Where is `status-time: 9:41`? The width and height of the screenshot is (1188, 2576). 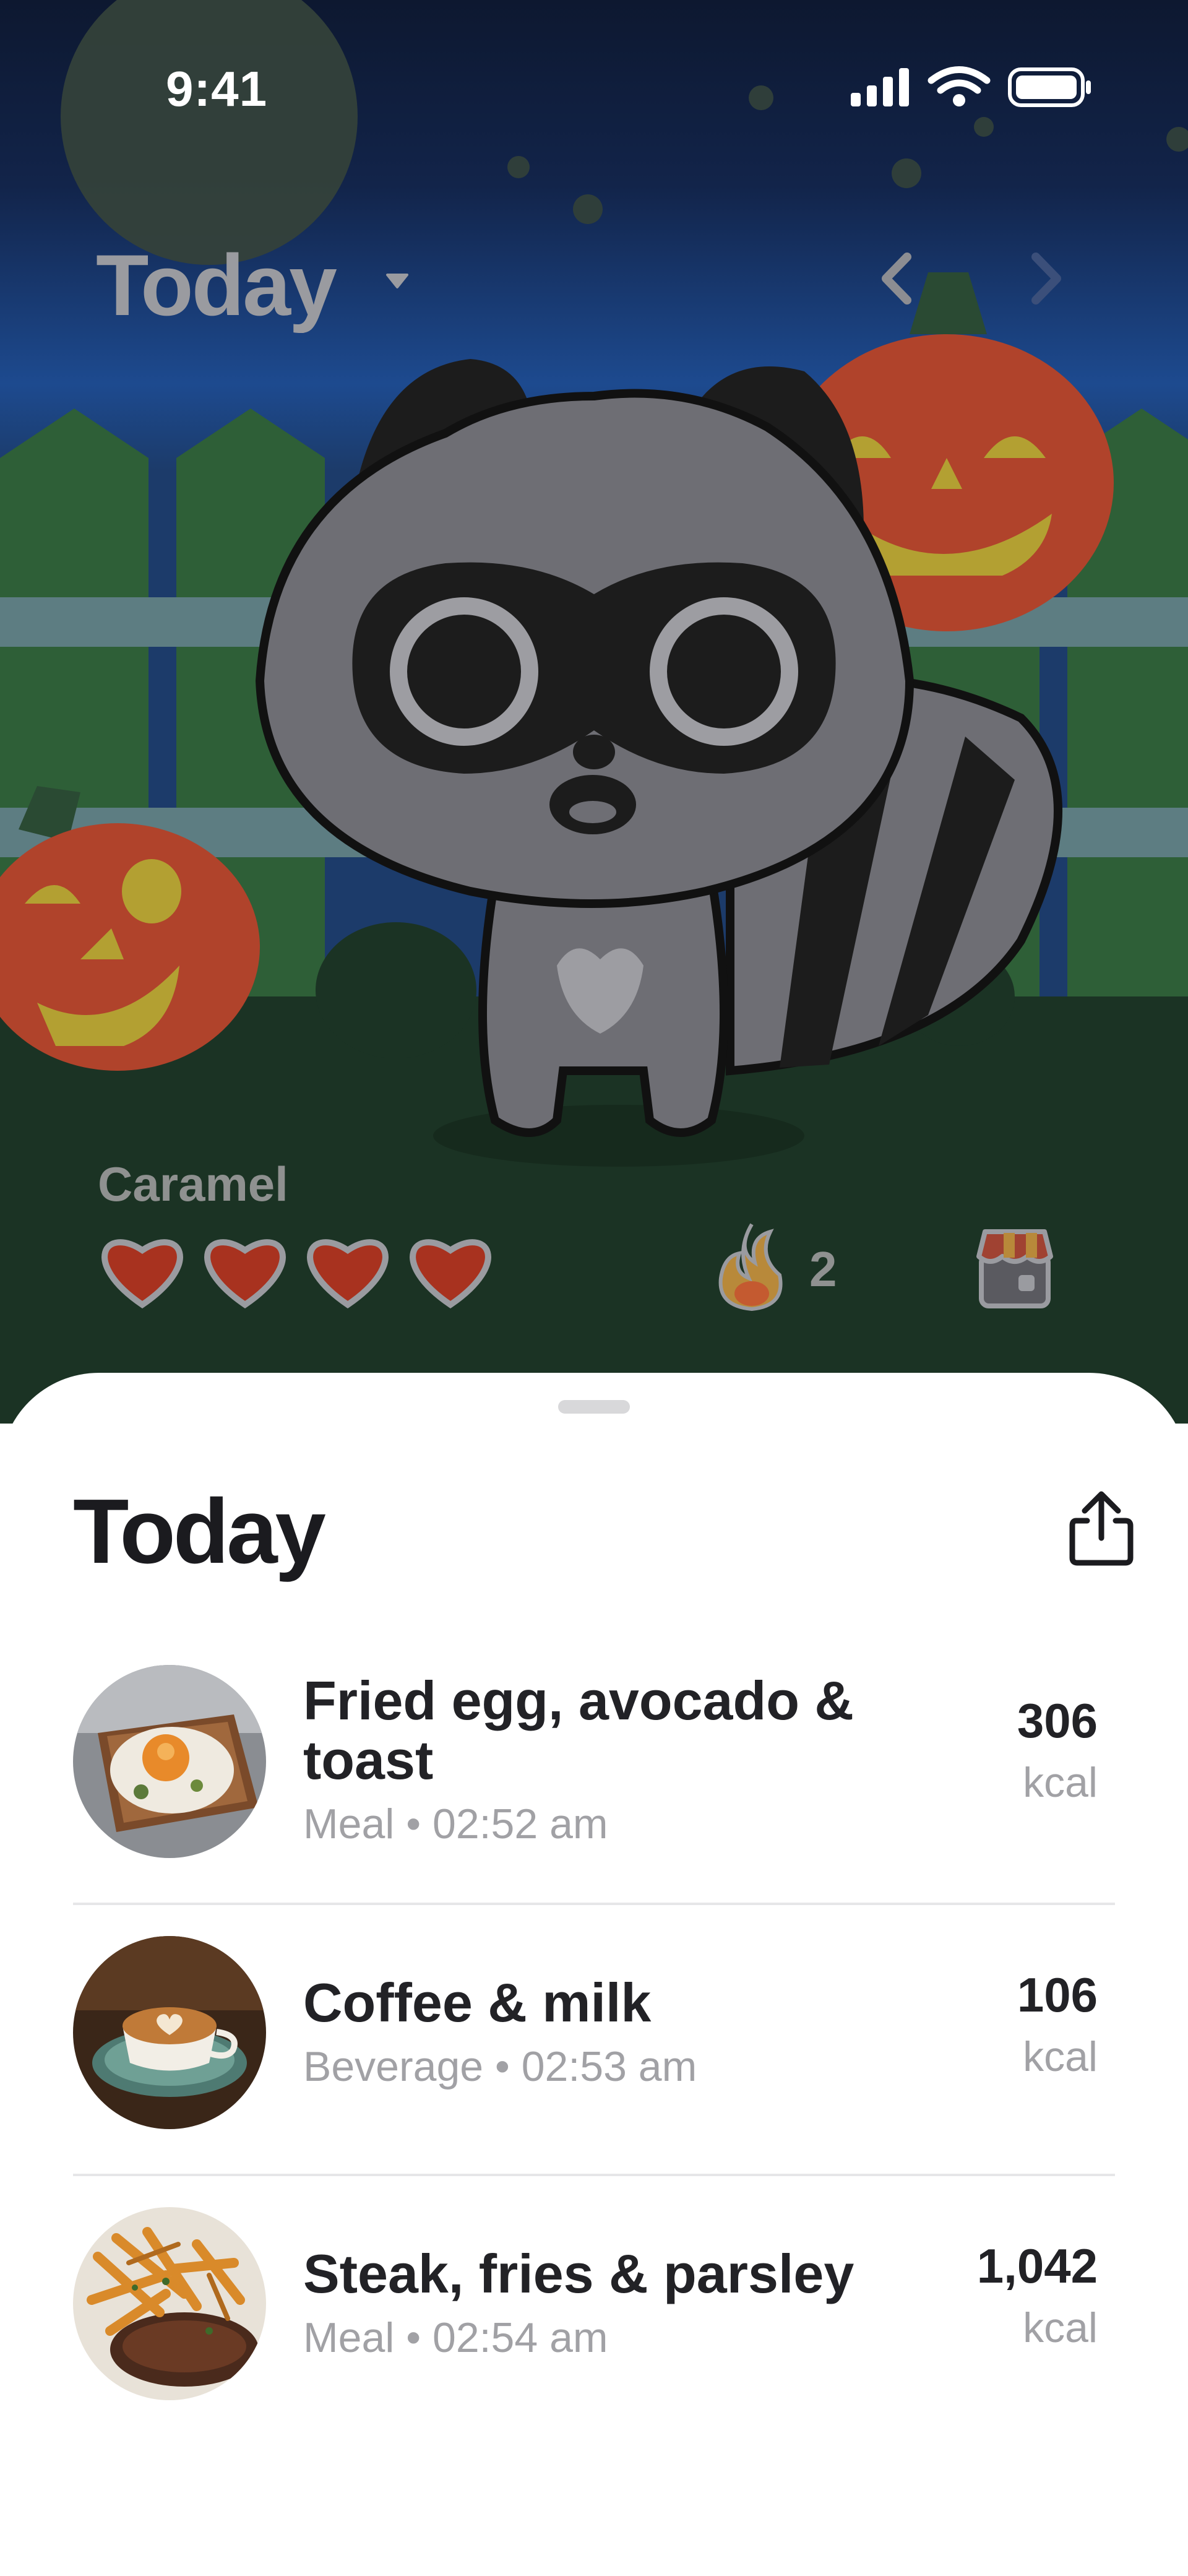 status-time: 9:41 is located at coordinates (216, 88).